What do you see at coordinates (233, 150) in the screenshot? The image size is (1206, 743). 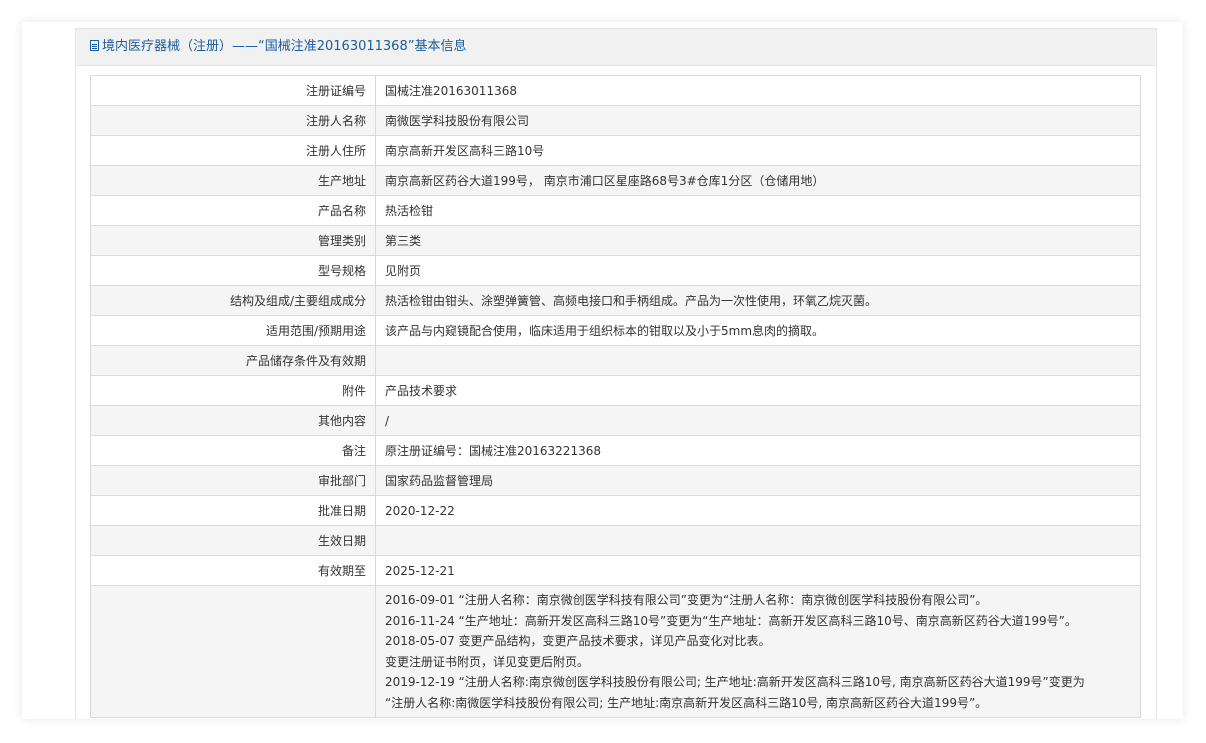 I see `field-label: 注册人住所` at bounding box center [233, 150].